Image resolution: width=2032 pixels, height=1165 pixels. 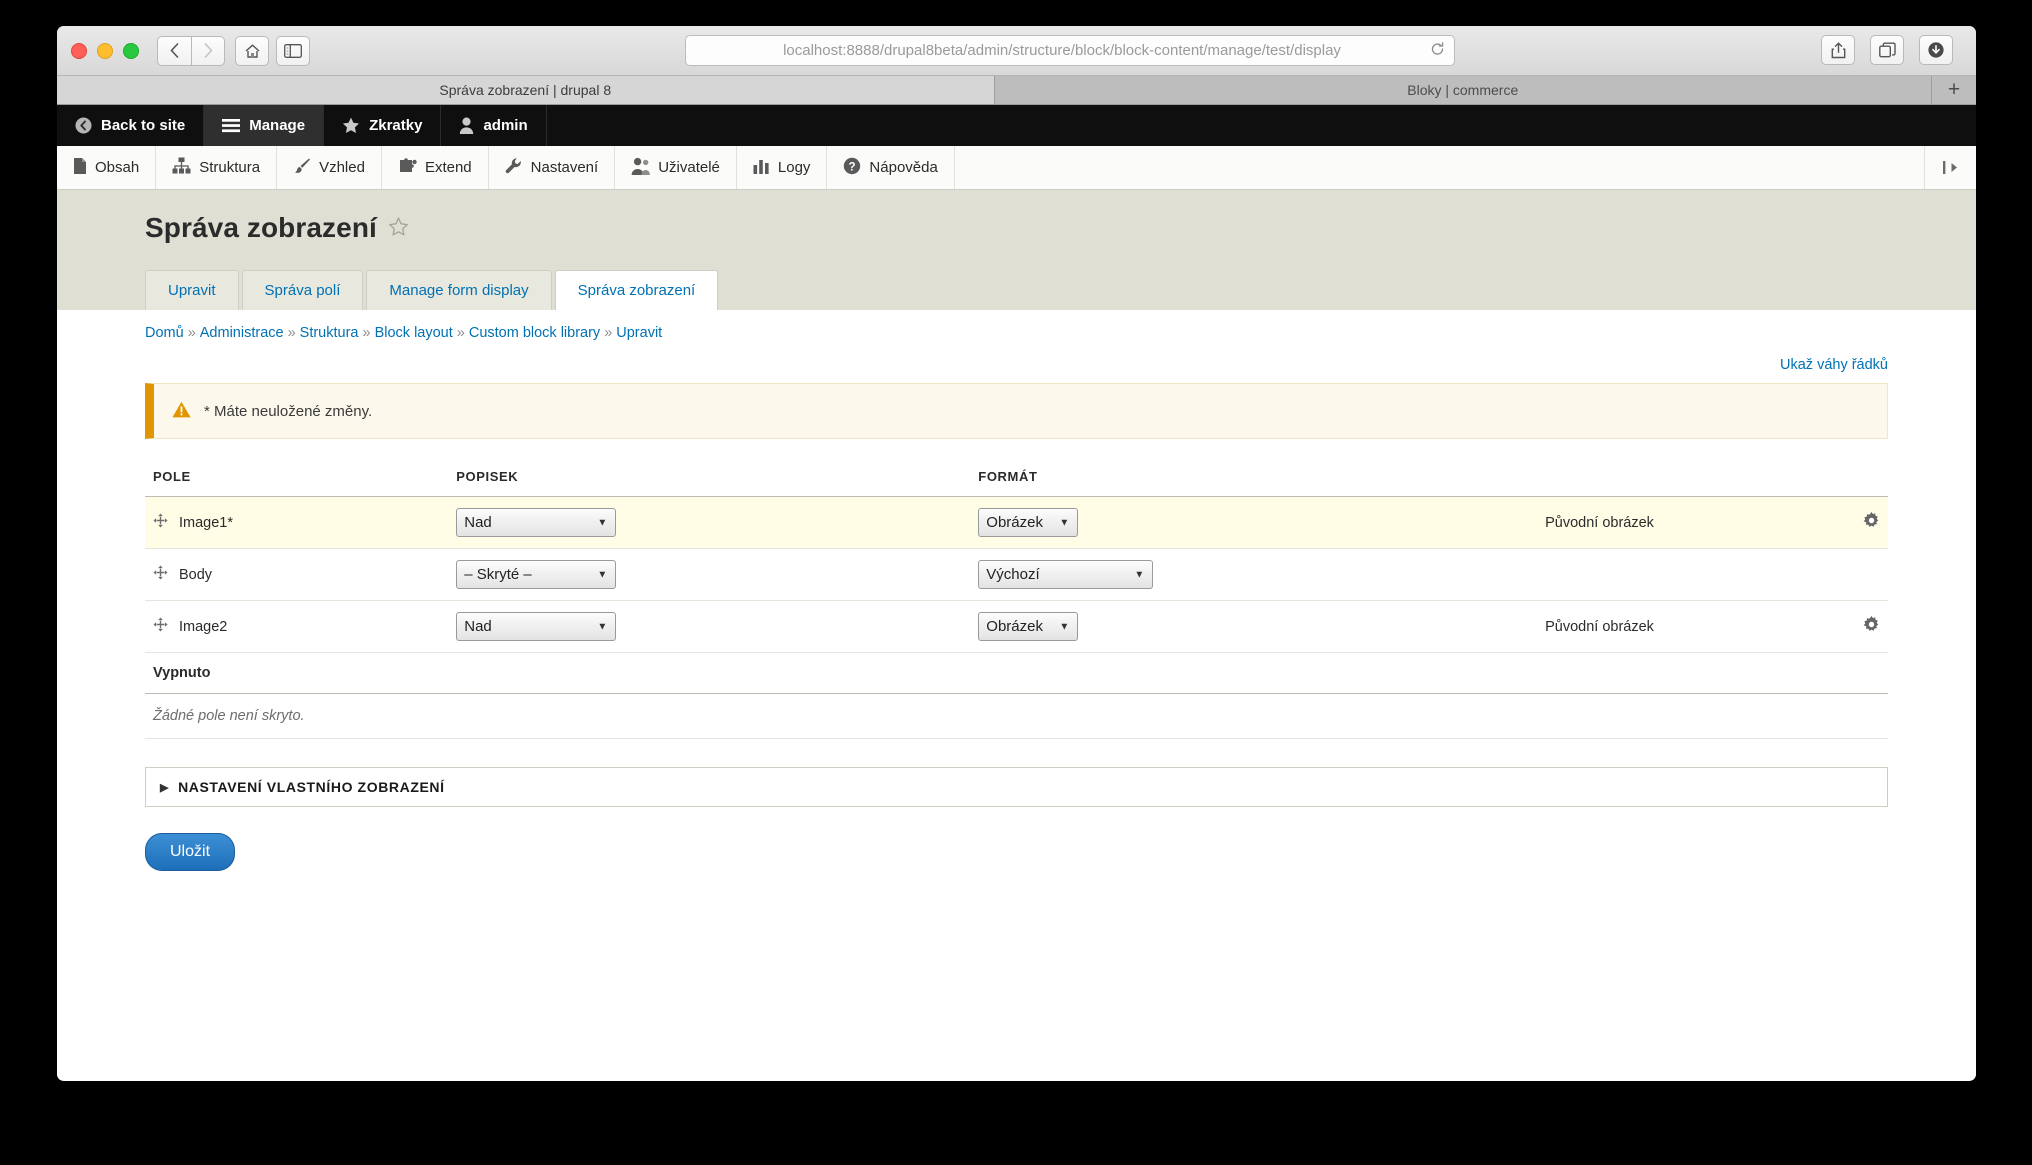 I want to click on menu-item-uzivatele: Uživatelé, so click(x=676, y=167).